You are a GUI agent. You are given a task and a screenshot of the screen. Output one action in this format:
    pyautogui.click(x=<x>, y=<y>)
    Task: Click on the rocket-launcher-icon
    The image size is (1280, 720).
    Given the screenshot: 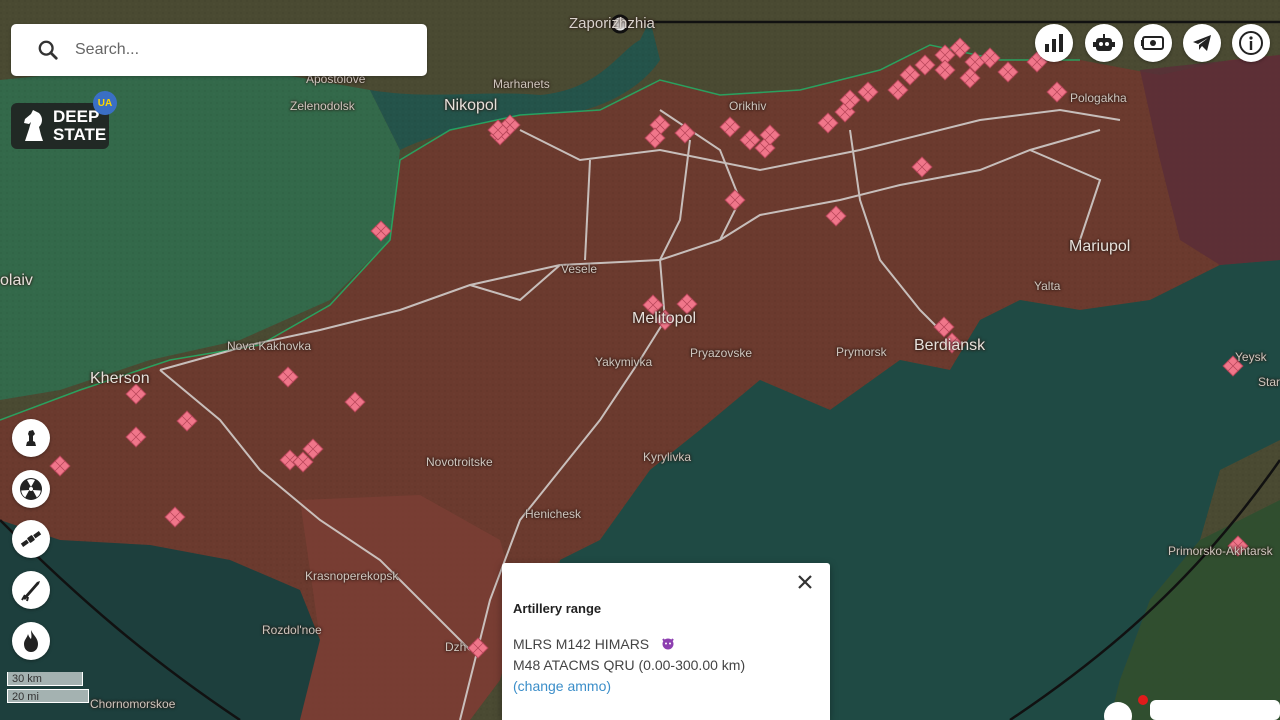 What is the action you would take?
    pyautogui.click(x=30, y=591)
    